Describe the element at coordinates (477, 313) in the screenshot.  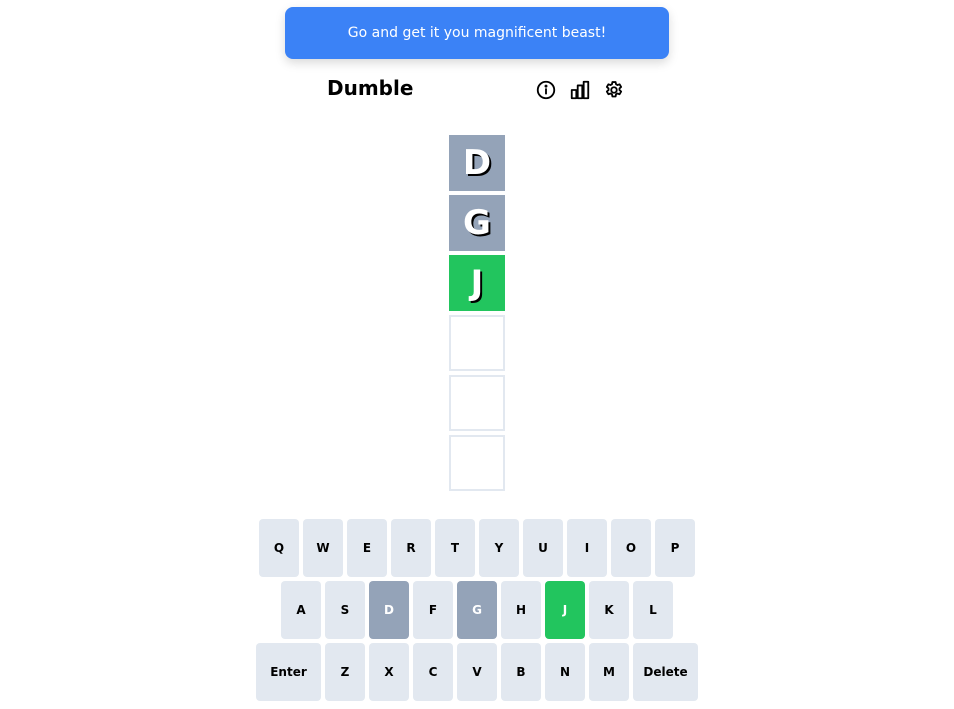
I see `guess-grid: DGJ` at that location.